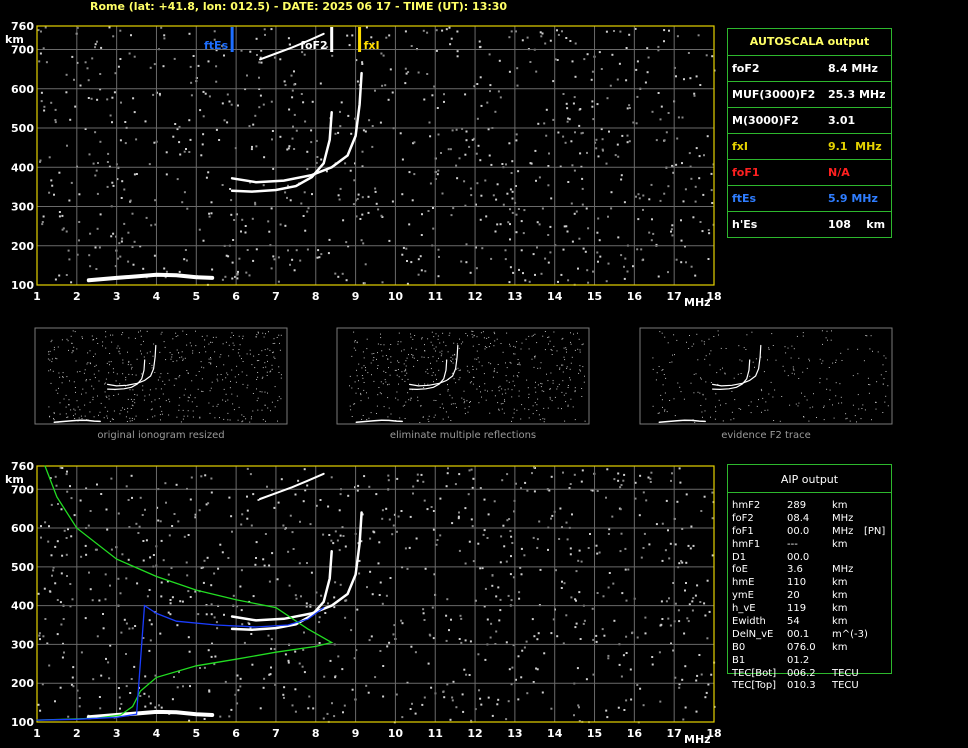  Describe the element at coordinates (812, 506) in the screenshot. I see `aip-row: hmF2 289 km` at that location.